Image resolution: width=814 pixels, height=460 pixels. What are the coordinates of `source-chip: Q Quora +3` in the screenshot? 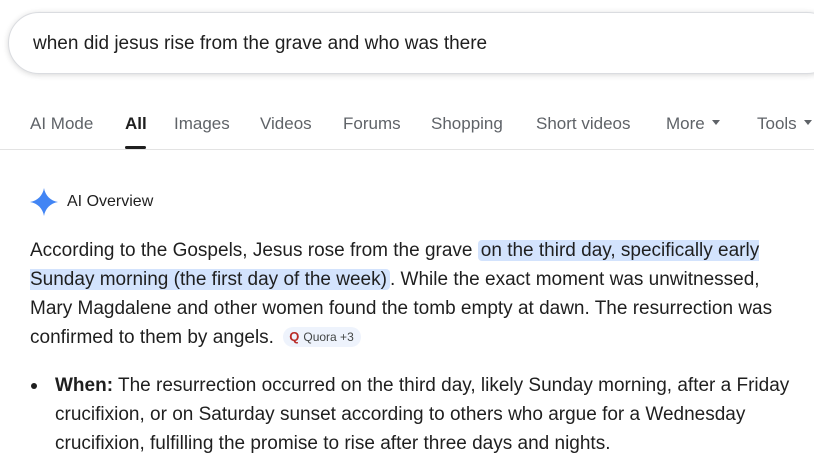 It's located at (322, 337).